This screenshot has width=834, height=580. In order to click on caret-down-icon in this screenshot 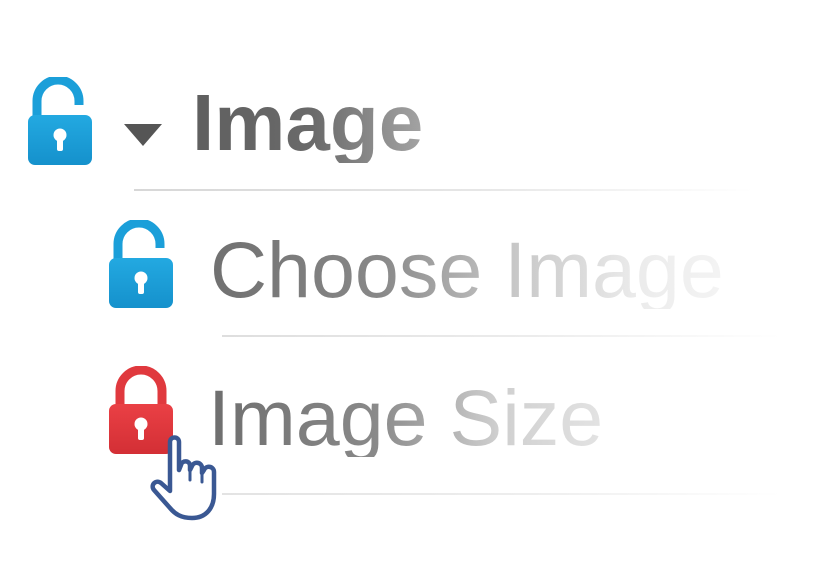, I will do `click(143, 135)`.